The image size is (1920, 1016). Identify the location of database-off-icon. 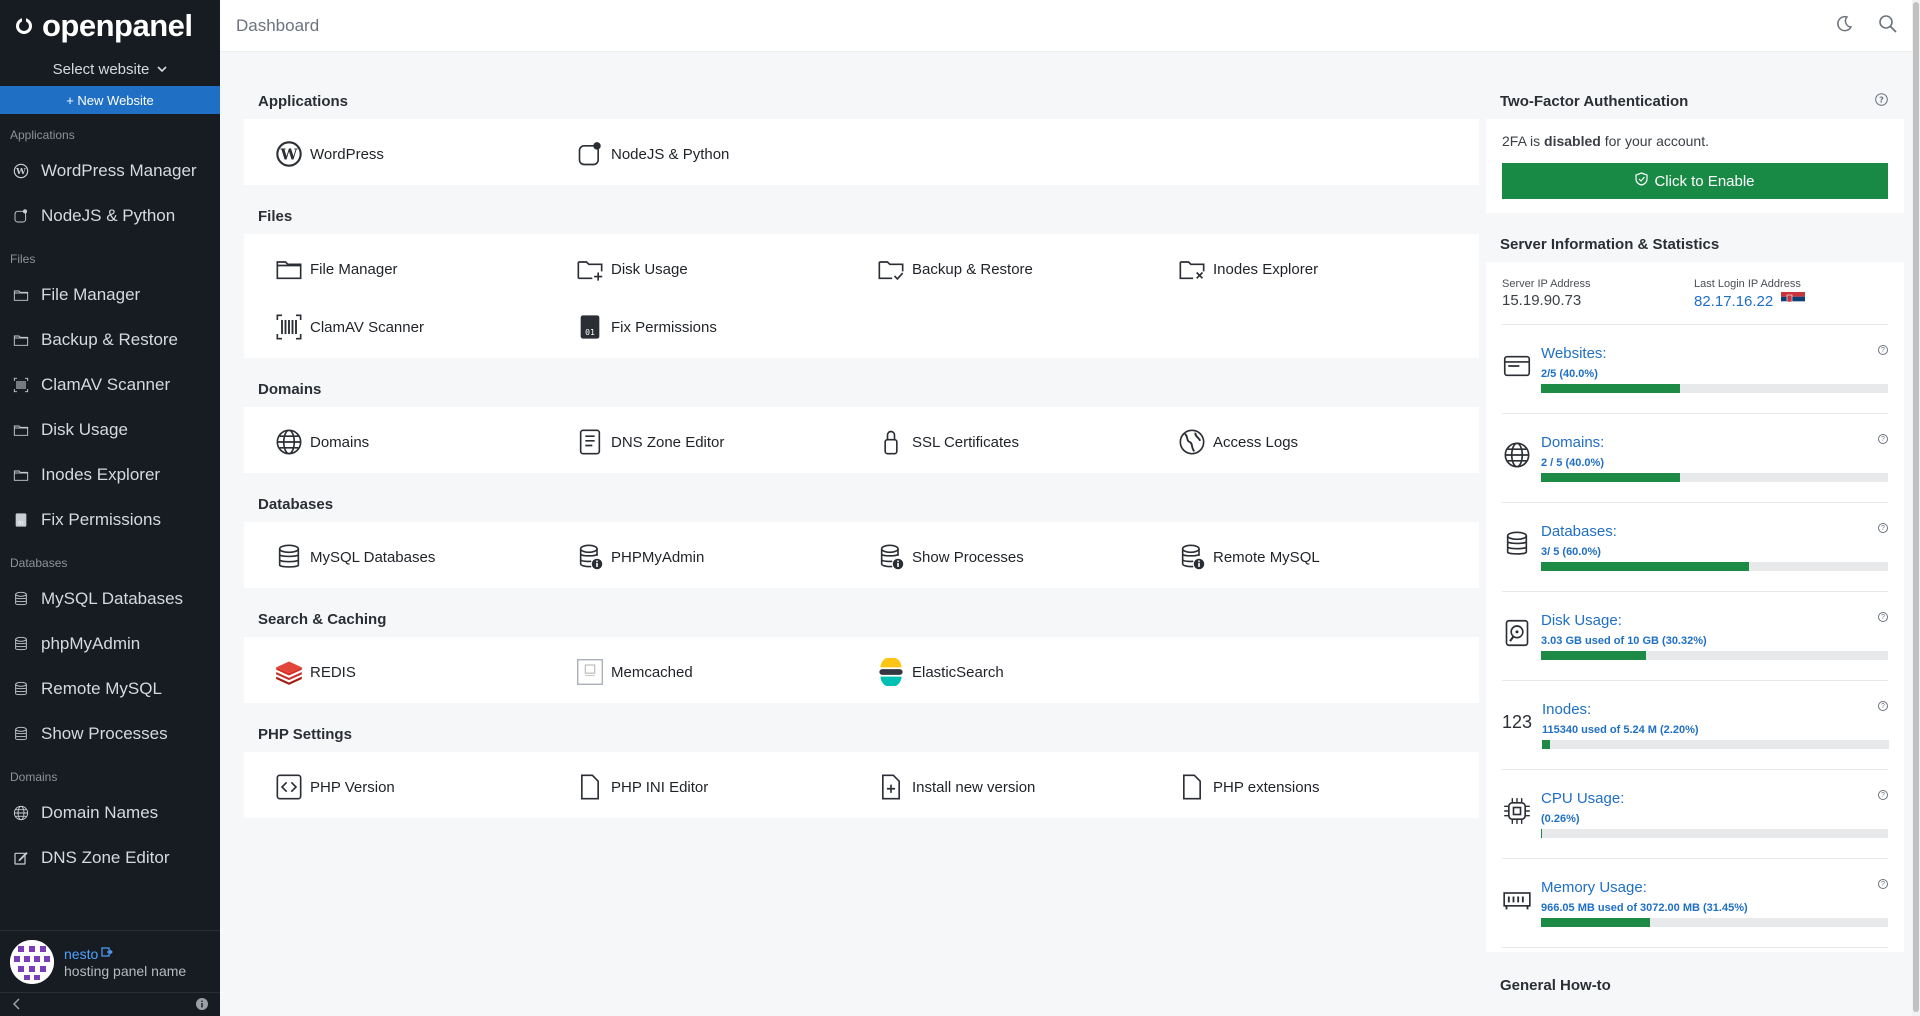
(891, 557).